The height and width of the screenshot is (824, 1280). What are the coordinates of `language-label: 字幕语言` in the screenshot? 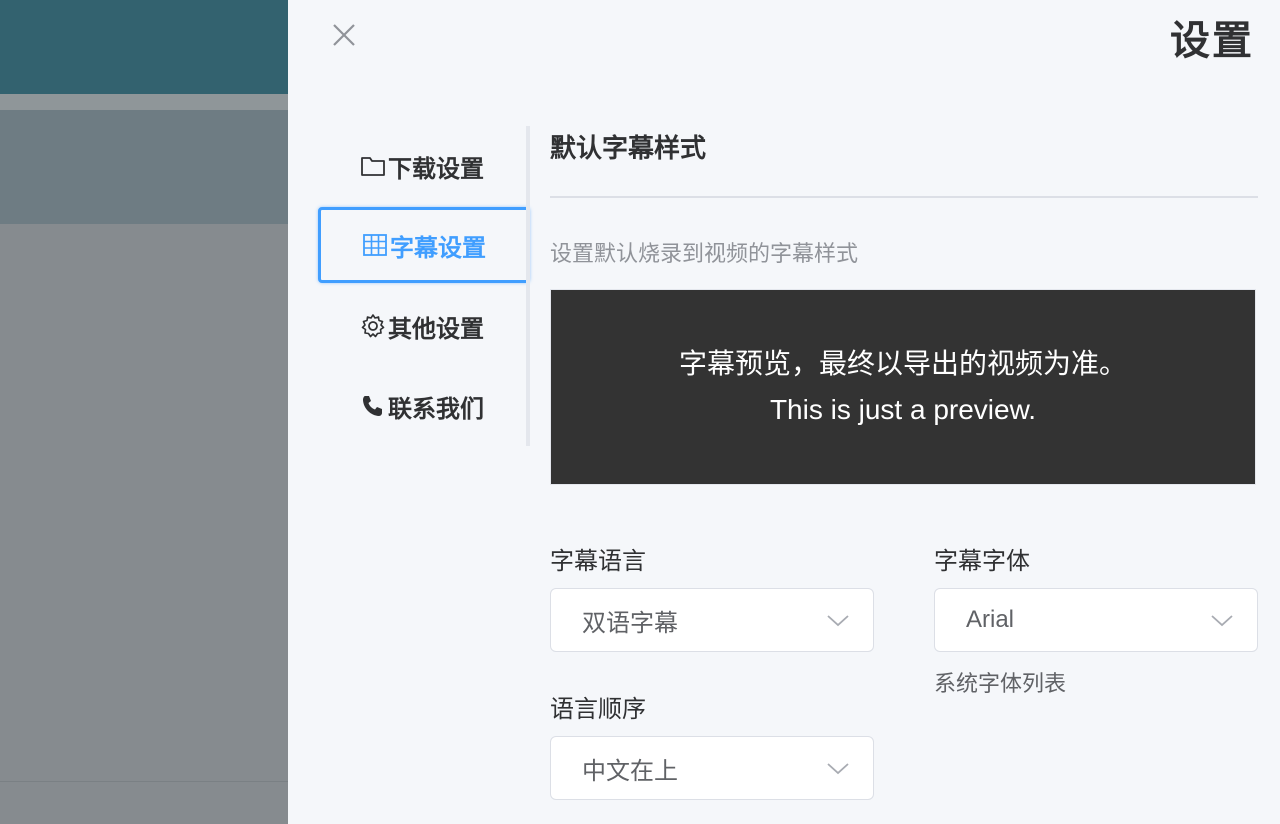 It's located at (598, 561).